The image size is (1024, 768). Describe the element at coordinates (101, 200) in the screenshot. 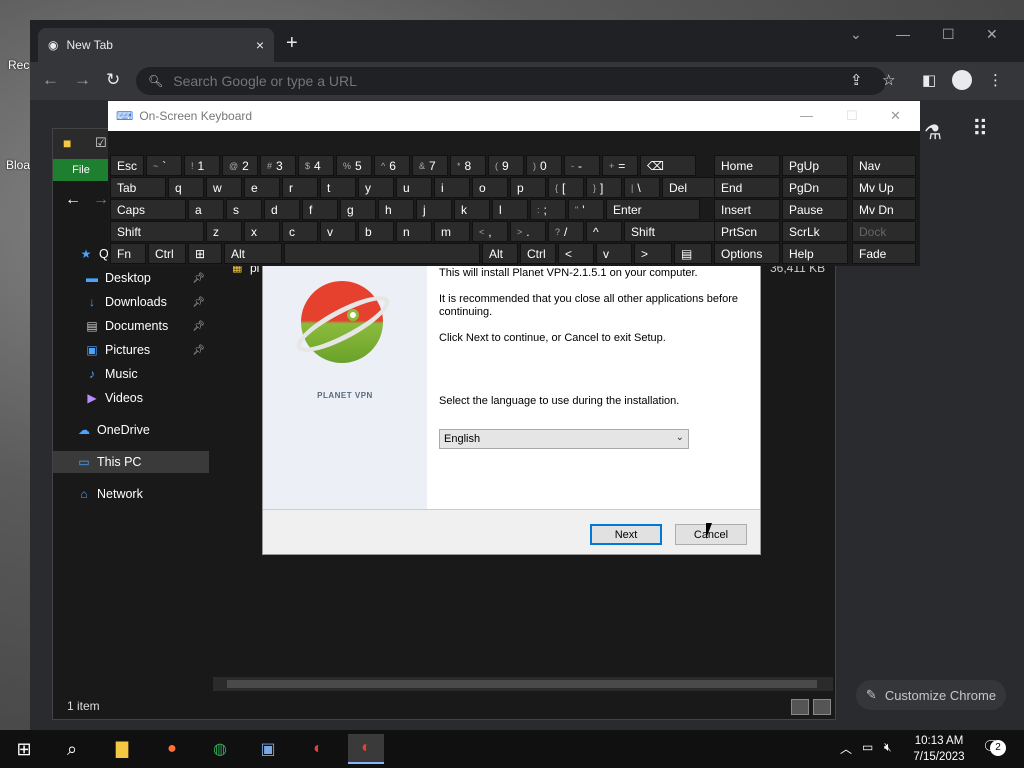

I see `forward-arrow-icon: →` at that location.